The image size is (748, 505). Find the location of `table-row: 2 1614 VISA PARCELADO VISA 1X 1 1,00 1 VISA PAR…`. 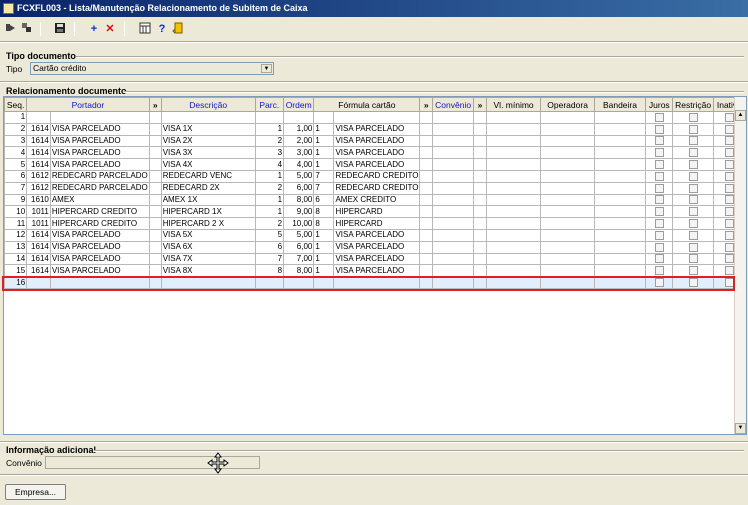

table-row: 2 1614 VISA PARCELADO VISA 1X 1 1,00 1 VISA PAR… is located at coordinates (375, 129).